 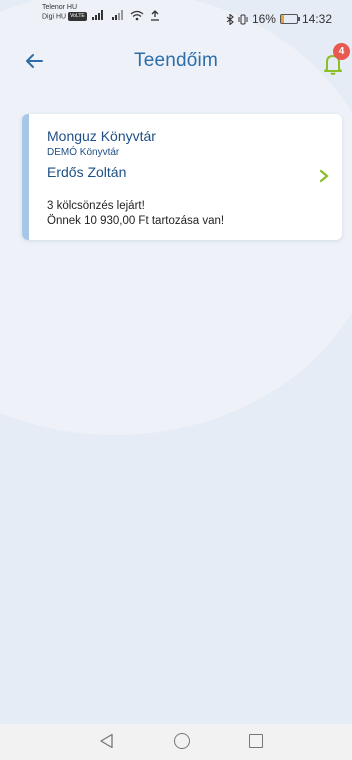 I want to click on app-header: Teendőim, so click(x=176, y=63).